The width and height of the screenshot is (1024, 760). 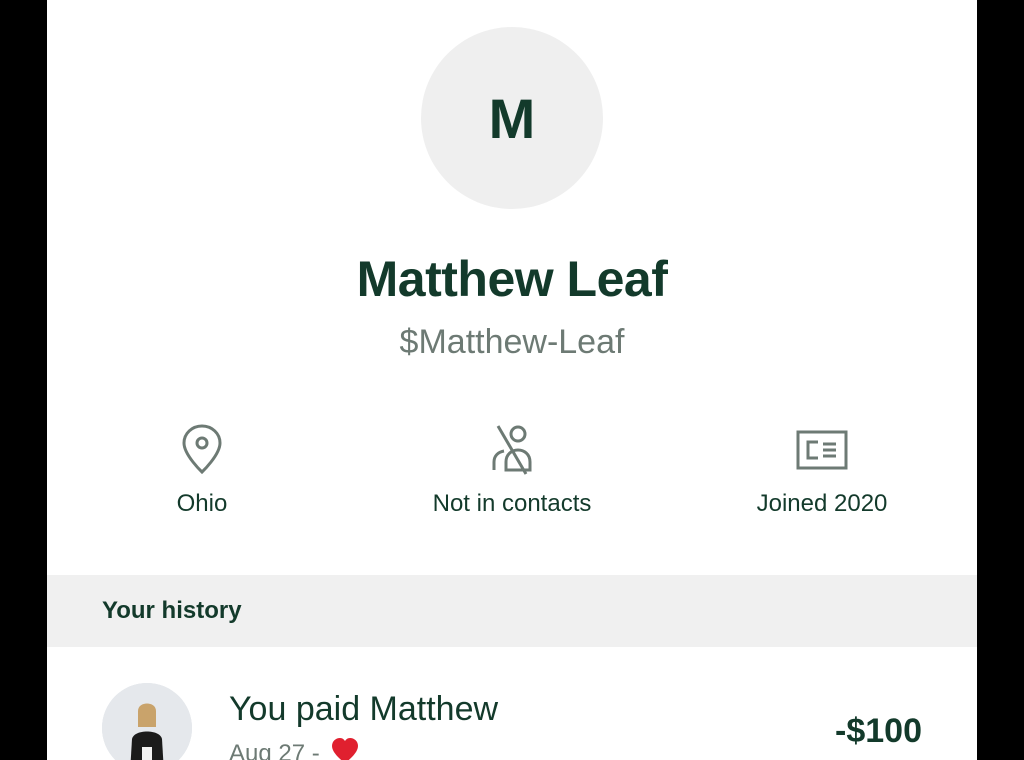 I want to click on location-pin-icon, so click(x=202, y=450).